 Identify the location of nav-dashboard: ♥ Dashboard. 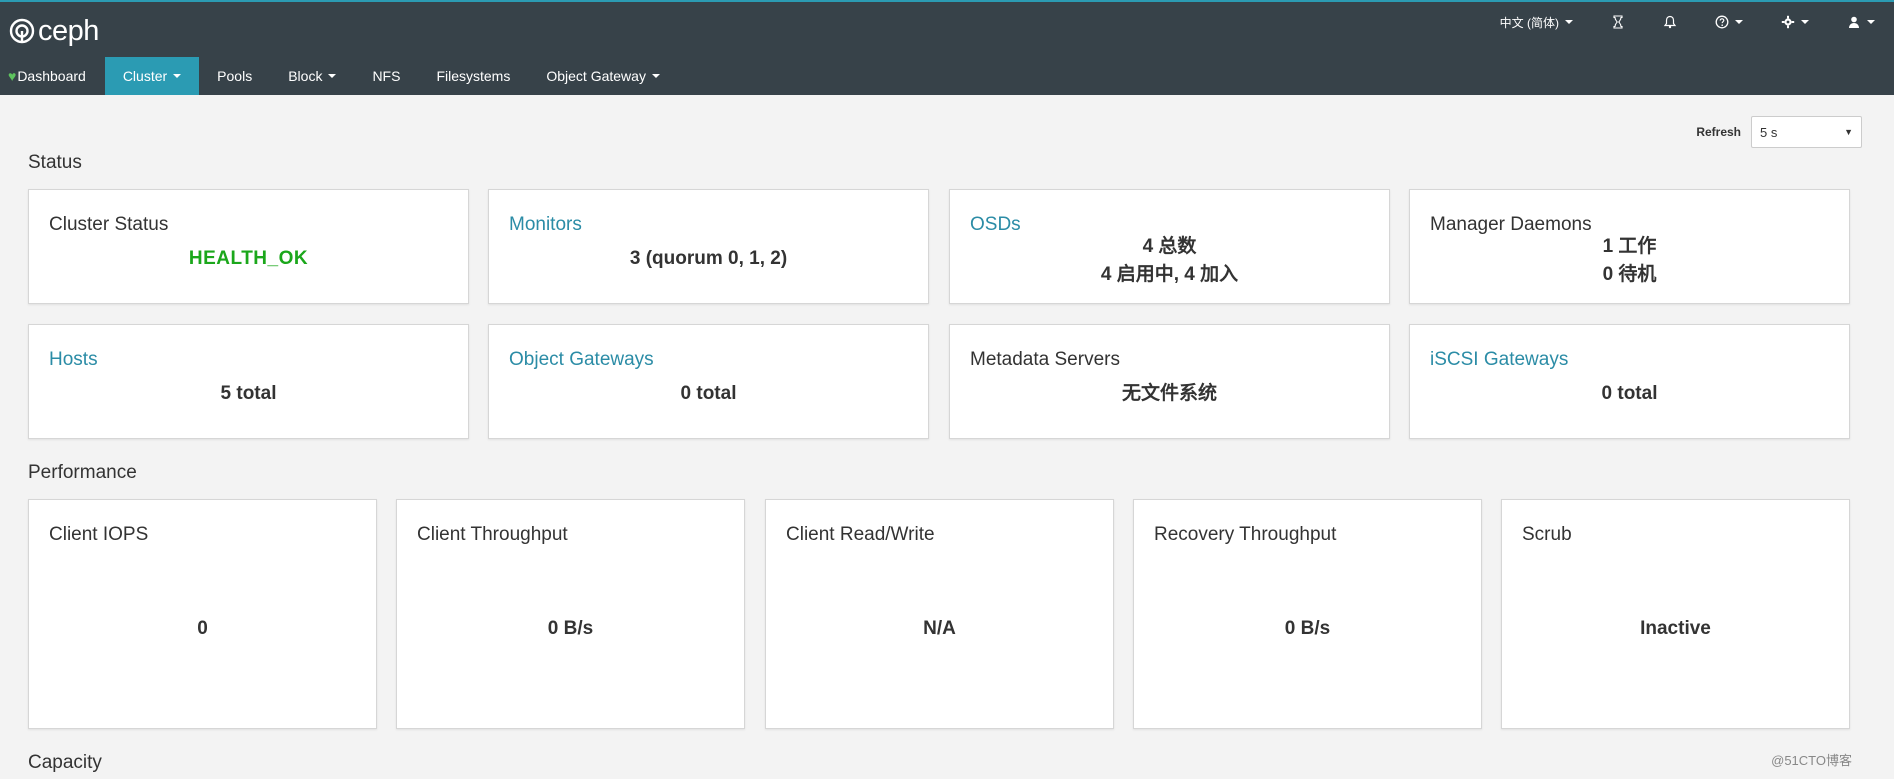
(52, 76).